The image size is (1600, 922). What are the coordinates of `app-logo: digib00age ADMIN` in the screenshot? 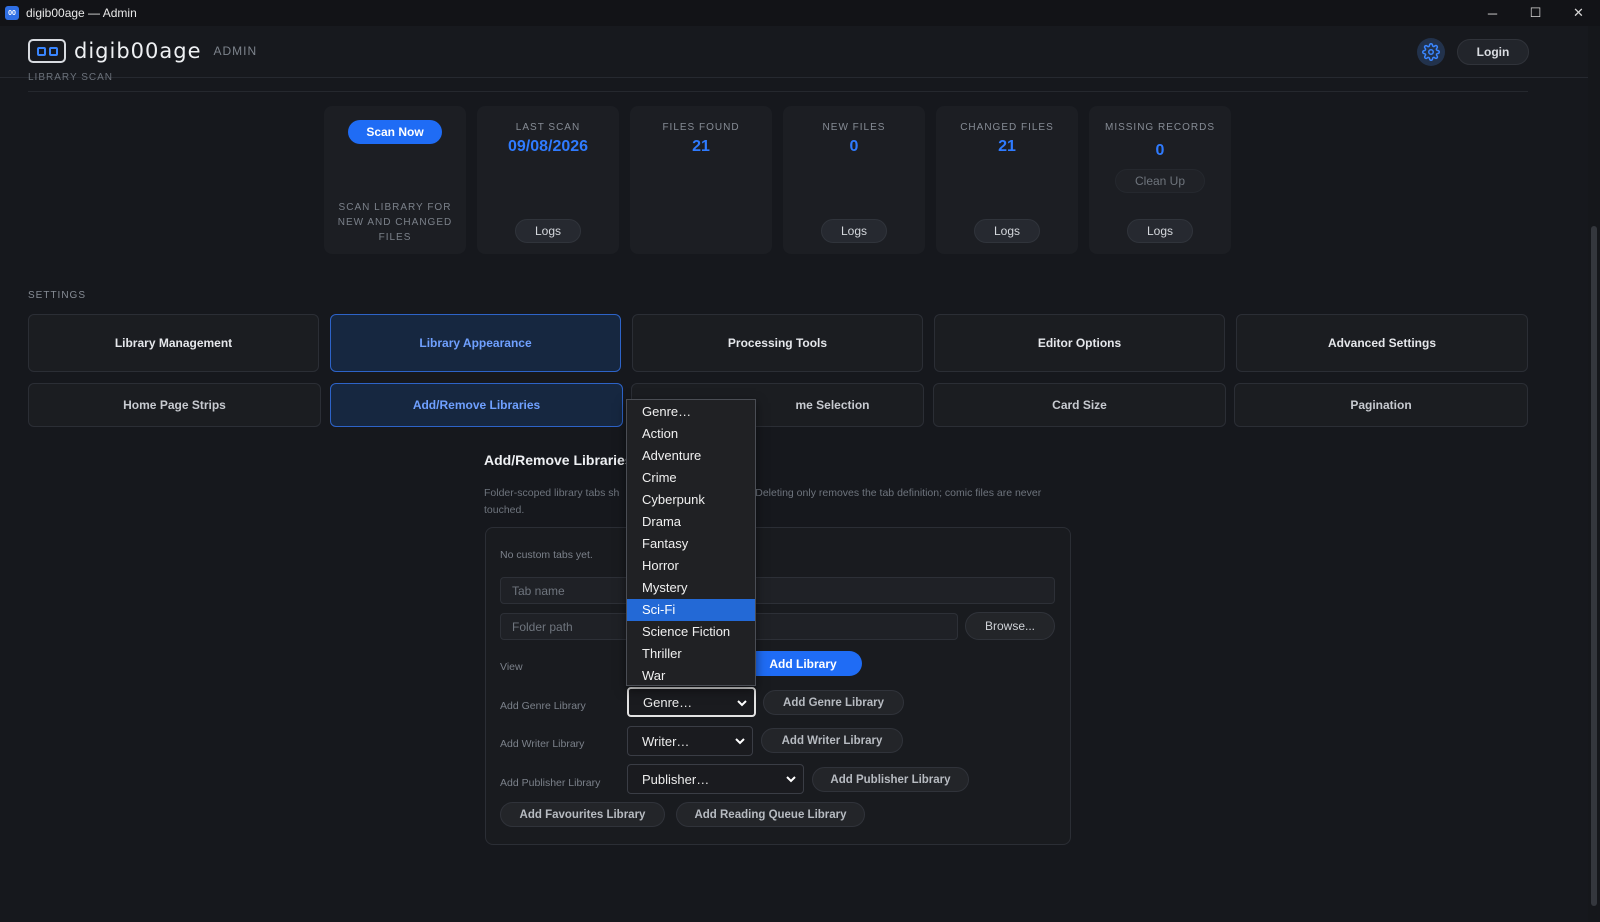 It's located at (142, 51).